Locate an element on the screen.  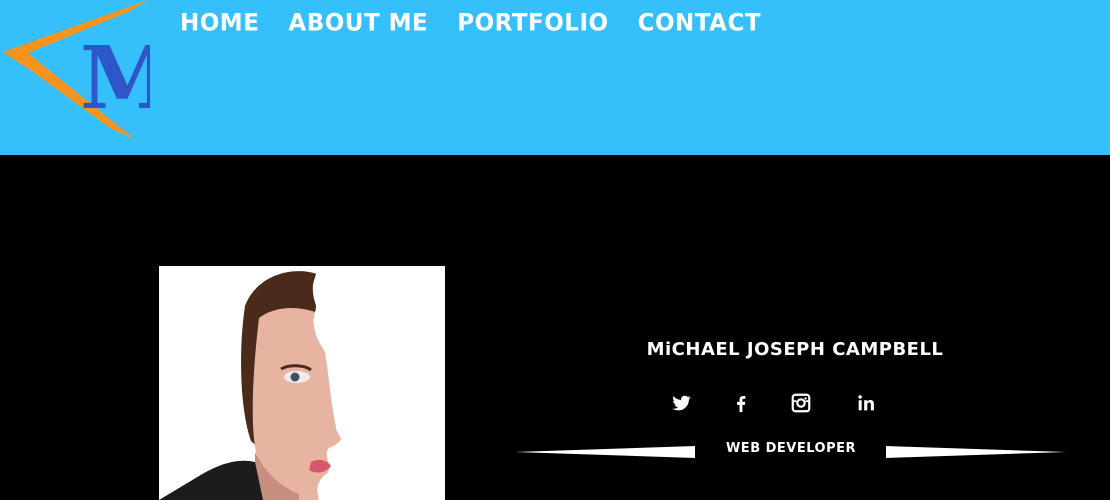
svg-text: M is located at coordinates (115, 78).